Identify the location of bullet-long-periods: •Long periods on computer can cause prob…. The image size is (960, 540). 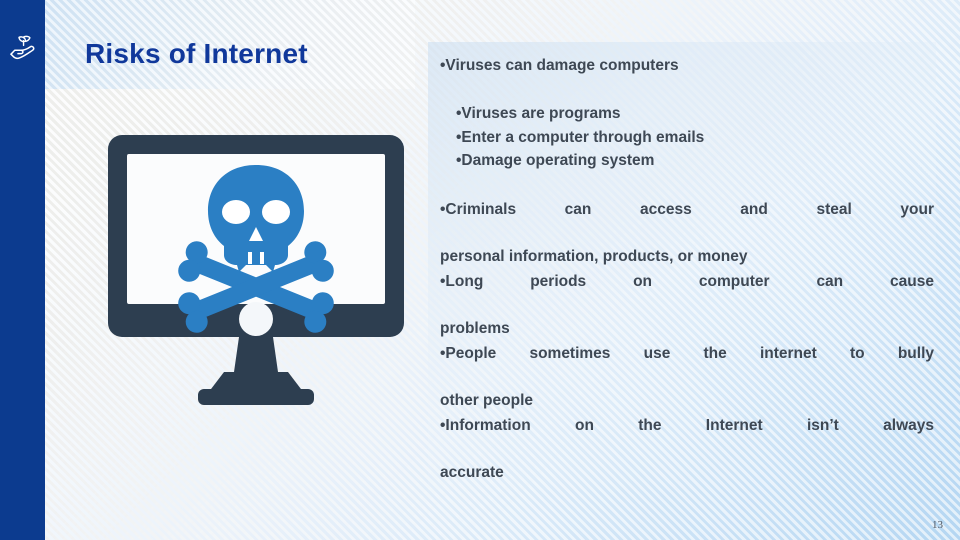
(687, 305).